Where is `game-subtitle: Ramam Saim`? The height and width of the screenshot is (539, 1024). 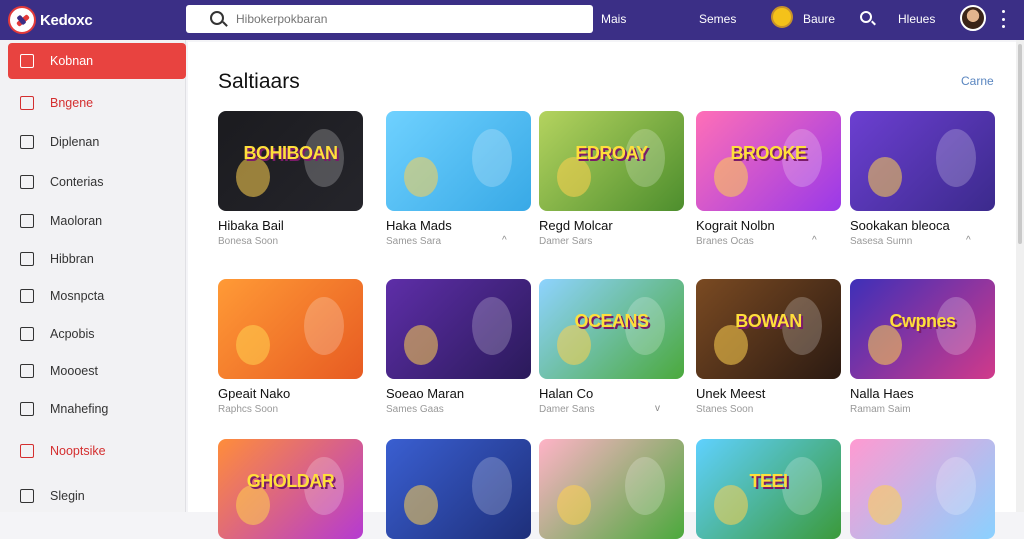
game-subtitle: Ramam Saim is located at coordinates (880, 409).